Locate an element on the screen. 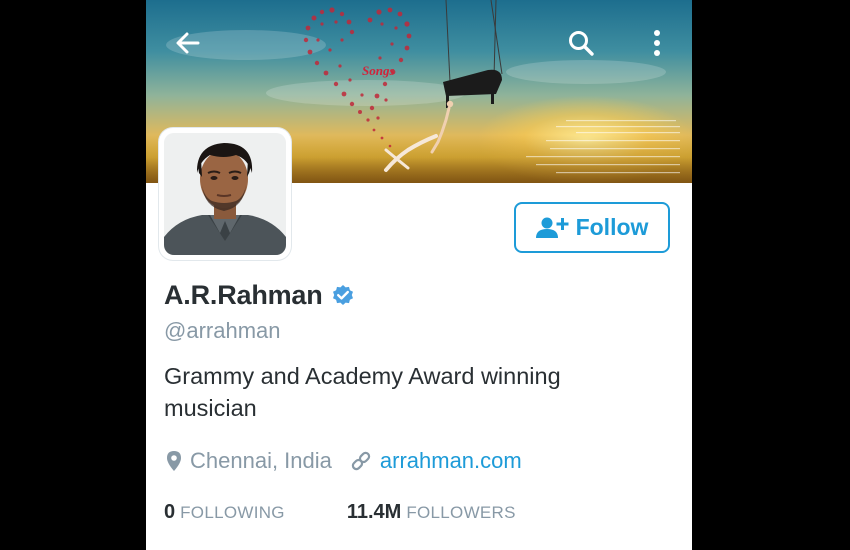  search-icon is located at coordinates (581, 43).